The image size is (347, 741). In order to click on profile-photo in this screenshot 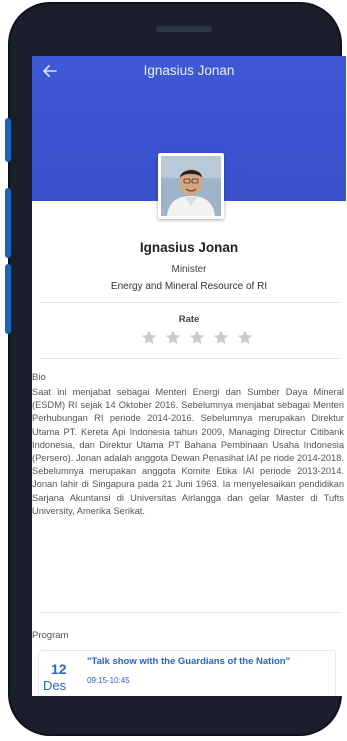, I will do `click(191, 186)`.